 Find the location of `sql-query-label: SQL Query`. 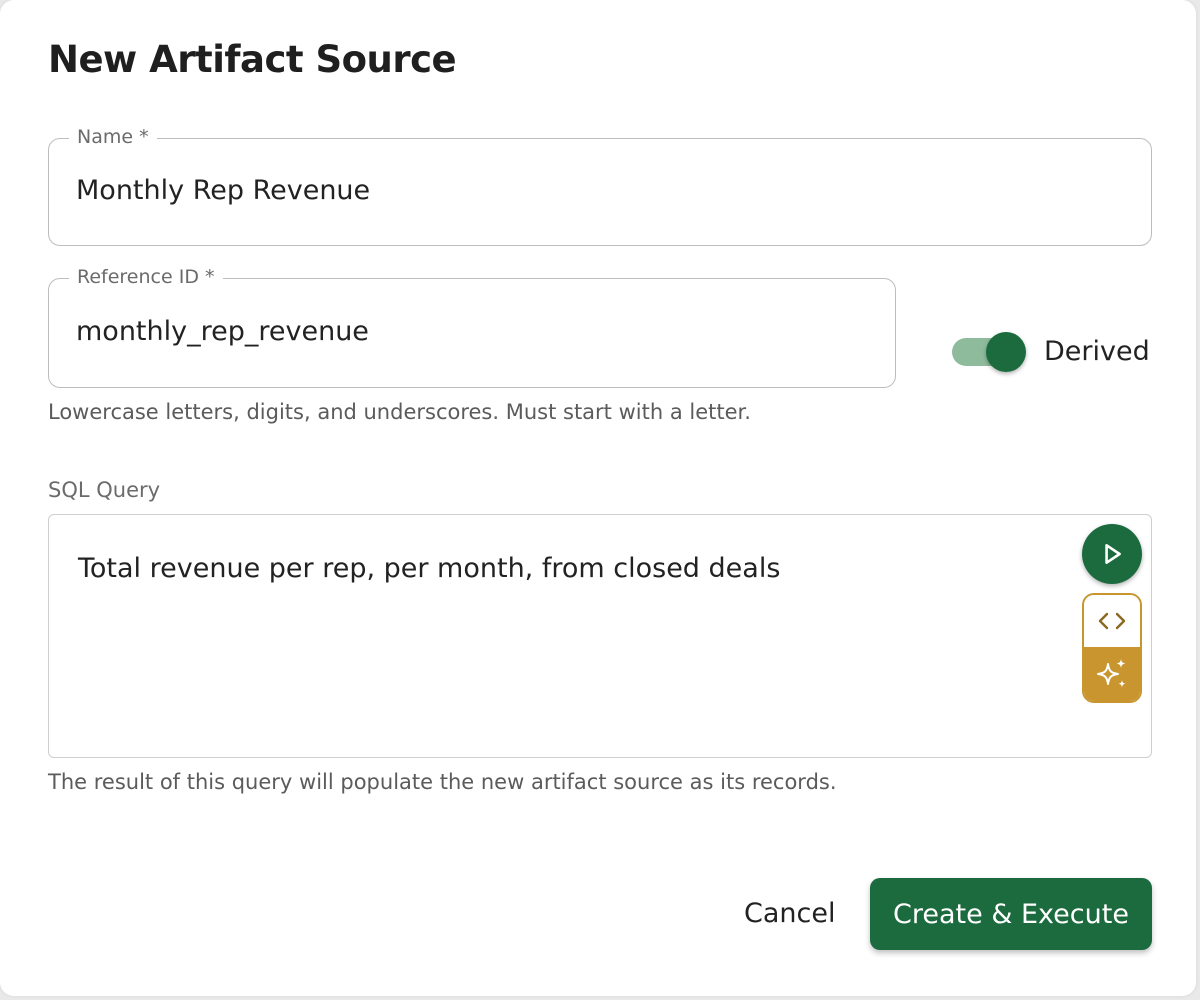

sql-query-label: SQL Query is located at coordinates (104, 490).